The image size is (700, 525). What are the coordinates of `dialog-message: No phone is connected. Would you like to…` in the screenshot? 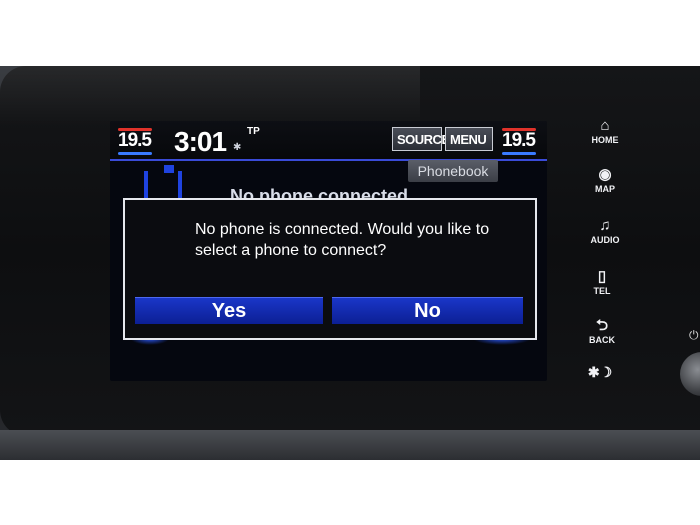 It's located at (342, 240).